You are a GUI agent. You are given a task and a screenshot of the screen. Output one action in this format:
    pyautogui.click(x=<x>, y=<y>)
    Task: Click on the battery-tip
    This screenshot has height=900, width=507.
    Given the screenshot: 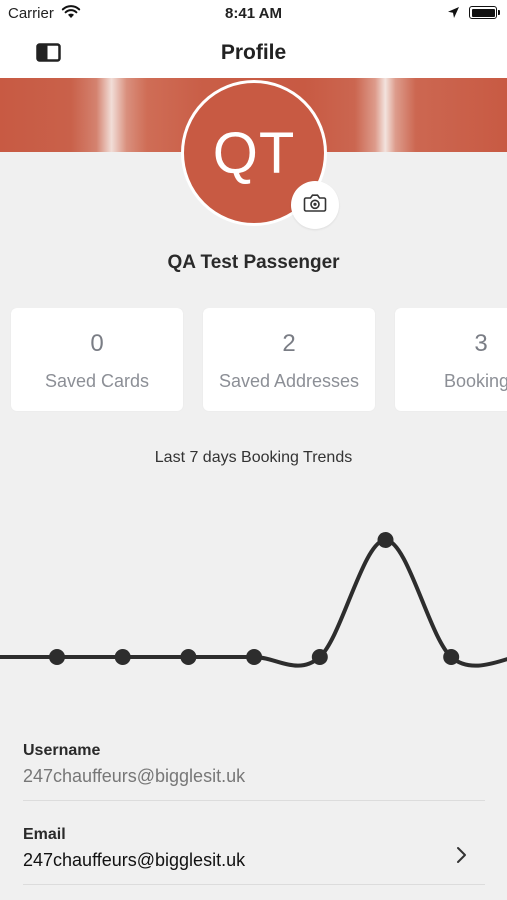 What is the action you would take?
    pyautogui.click(x=499, y=12)
    